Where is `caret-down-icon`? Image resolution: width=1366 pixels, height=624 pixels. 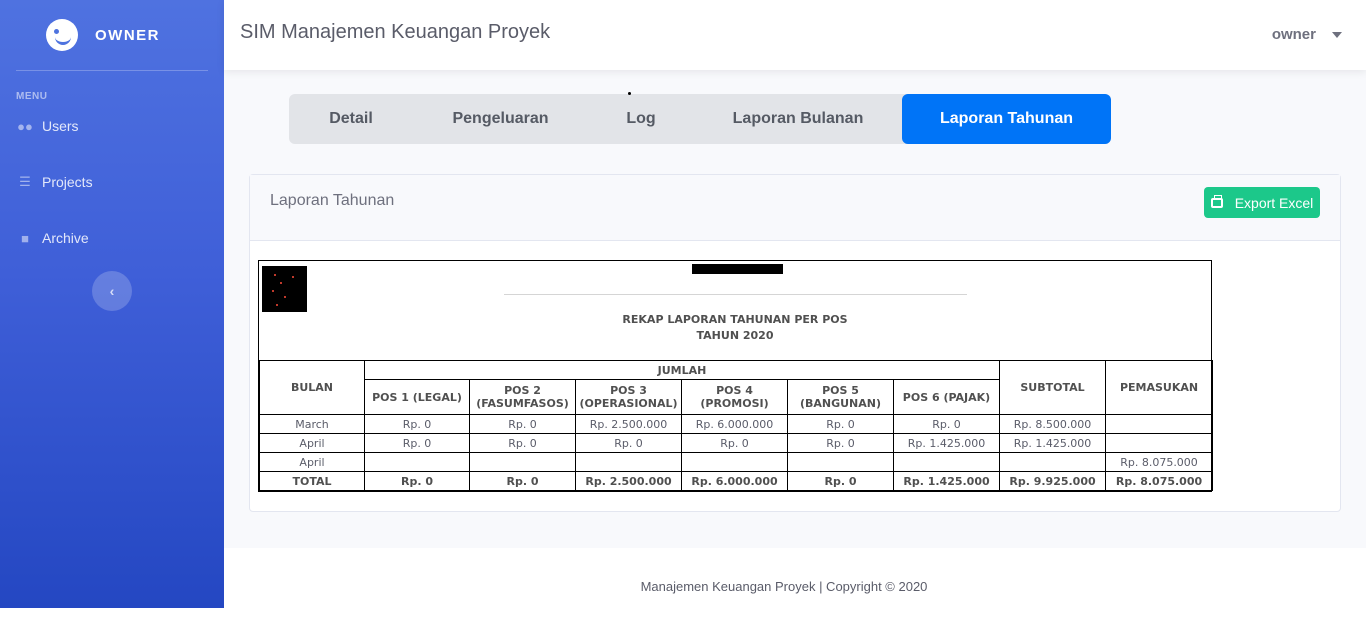 caret-down-icon is located at coordinates (1337, 34).